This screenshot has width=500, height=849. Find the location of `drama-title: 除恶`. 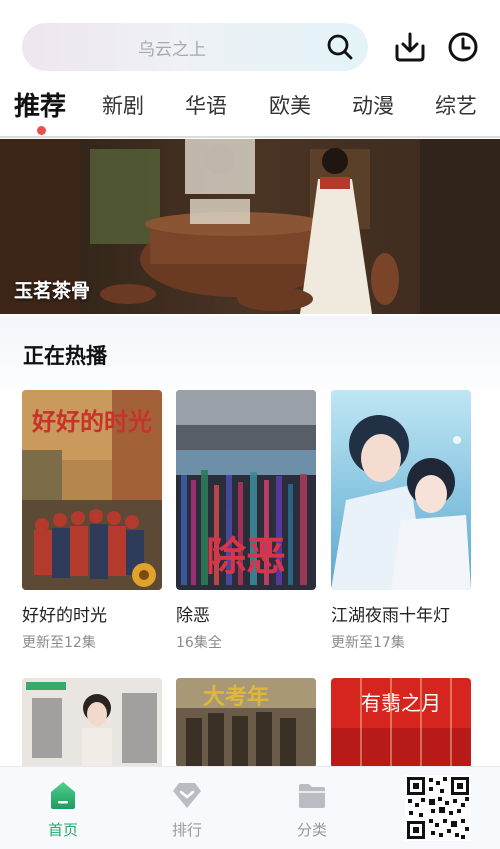

drama-title: 除恶 is located at coordinates (193, 616).